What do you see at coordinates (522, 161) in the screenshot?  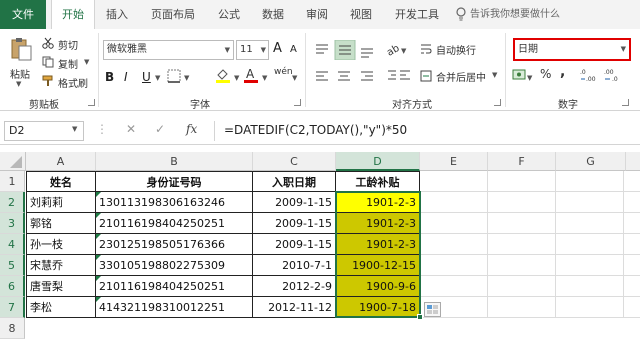 I see `column-header-f: F` at bounding box center [522, 161].